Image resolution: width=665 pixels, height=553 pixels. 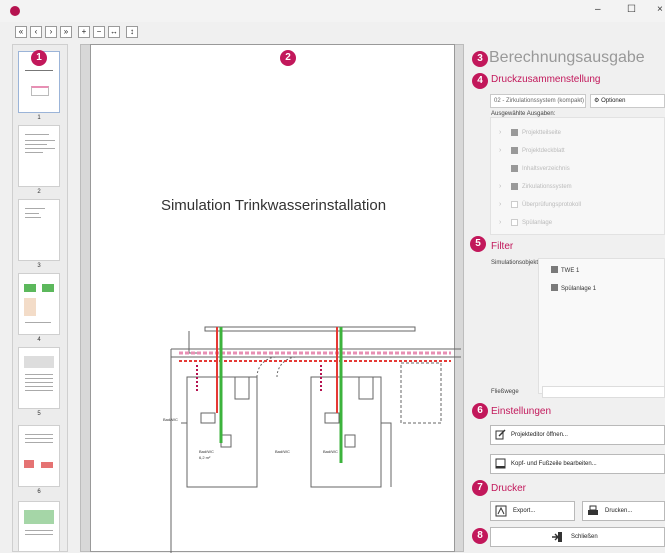 I want to click on list-item-label: TWE 1, so click(x=570, y=271).